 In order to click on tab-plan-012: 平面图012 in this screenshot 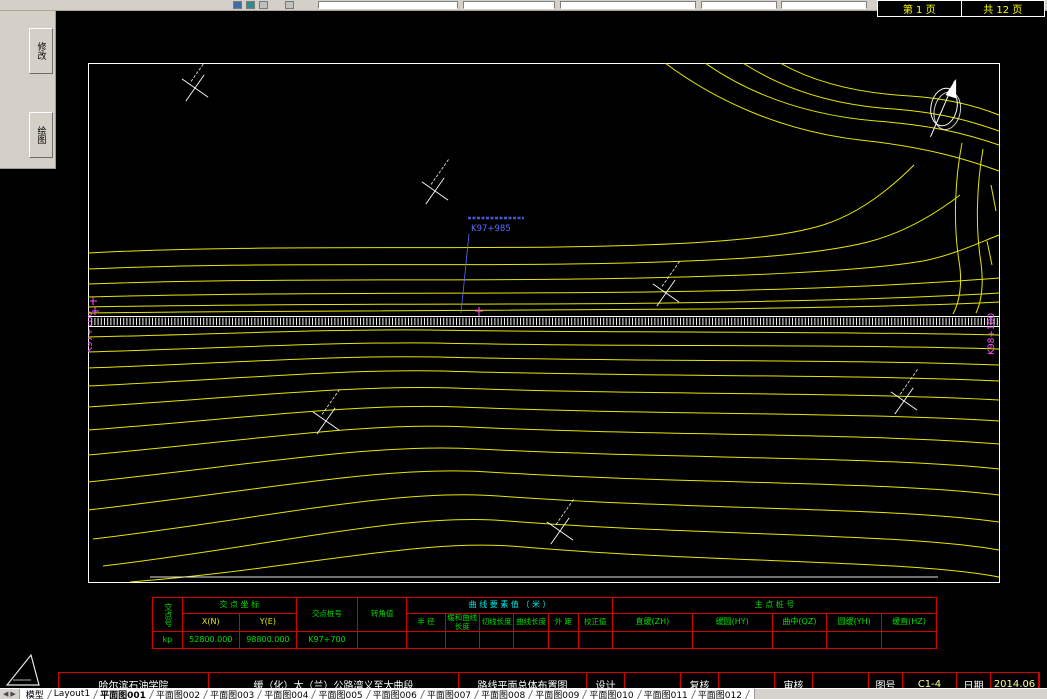, I will do `click(723, 694)`.